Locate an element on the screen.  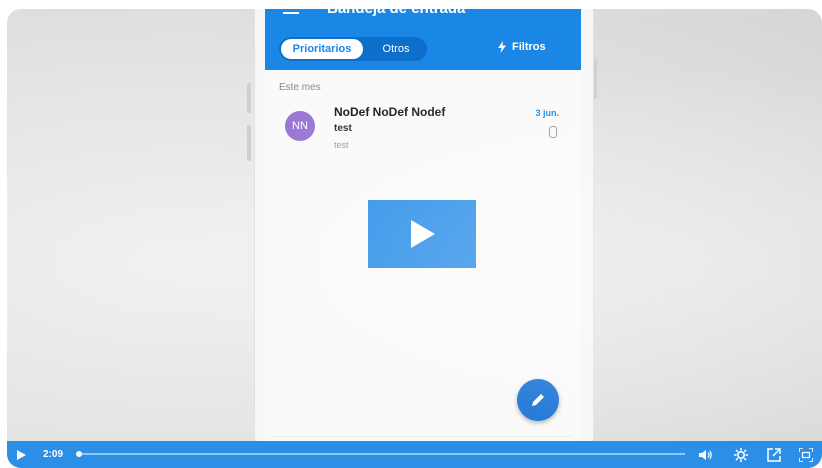
tab-group: Prioritarios Otros is located at coordinates (353, 49).